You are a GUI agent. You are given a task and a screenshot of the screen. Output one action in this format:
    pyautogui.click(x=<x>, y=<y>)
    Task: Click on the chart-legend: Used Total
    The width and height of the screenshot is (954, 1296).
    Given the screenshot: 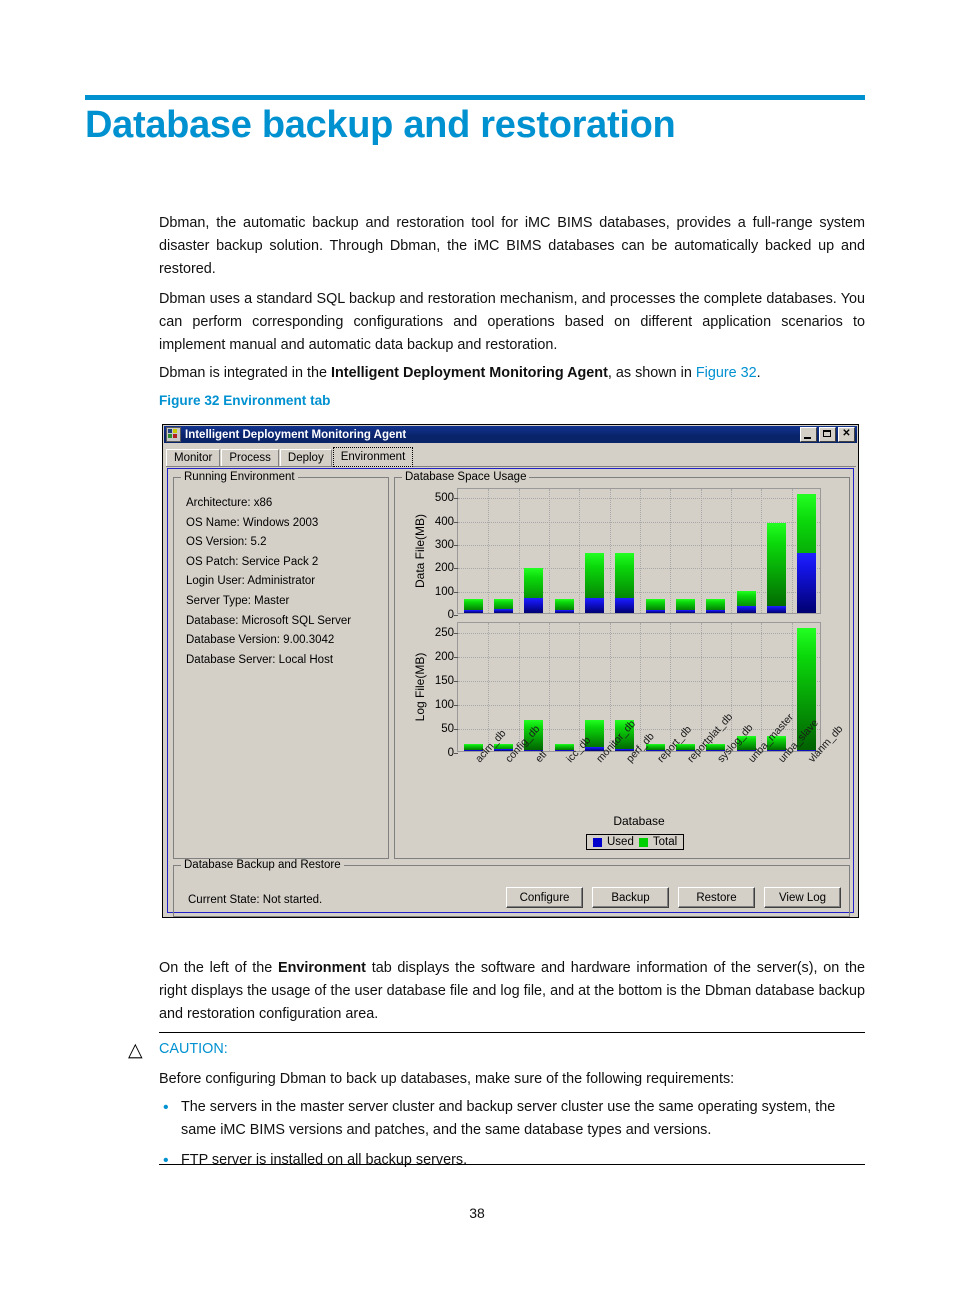 What is the action you would take?
    pyautogui.click(x=635, y=842)
    